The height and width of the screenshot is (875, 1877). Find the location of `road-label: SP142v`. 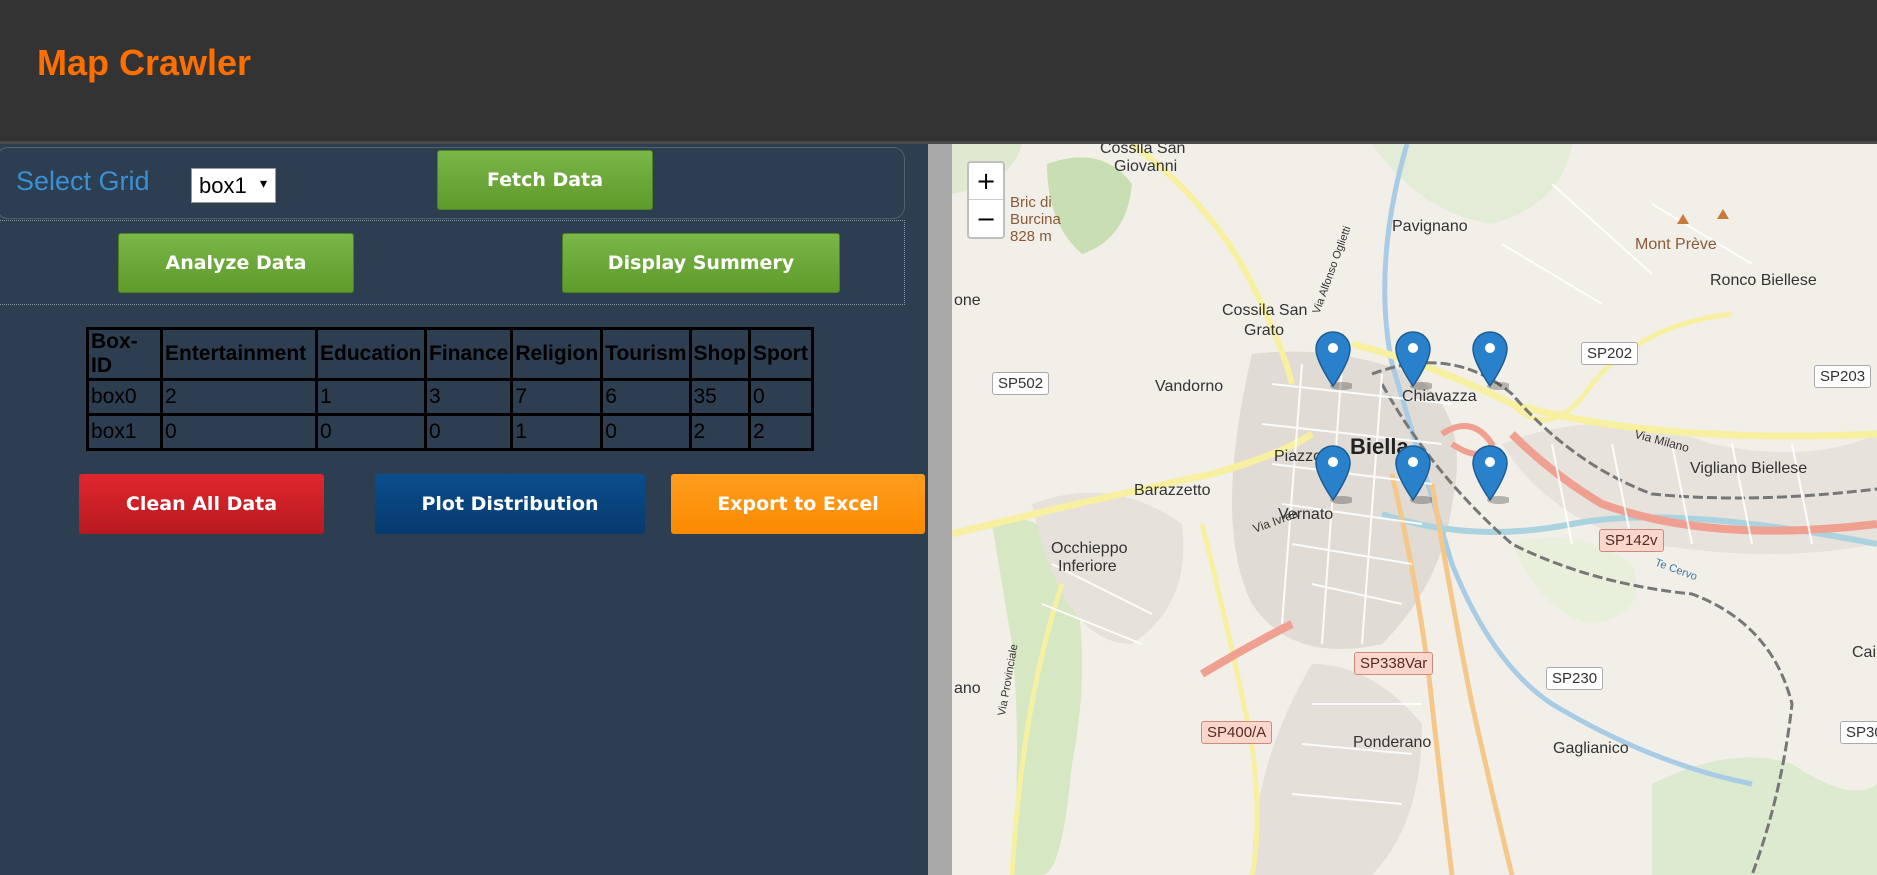

road-label: SP142v is located at coordinates (1631, 540).